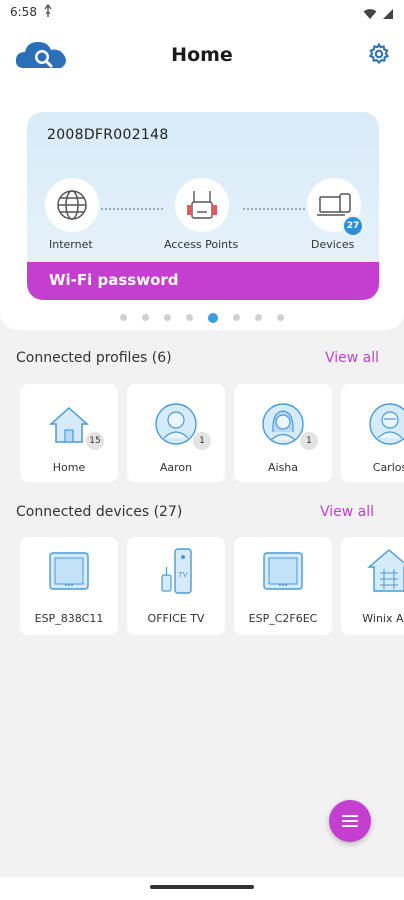 This screenshot has width=404, height=900. What do you see at coordinates (176, 467) in the screenshot?
I see `profile-name: Aaron` at bounding box center [176, 467].